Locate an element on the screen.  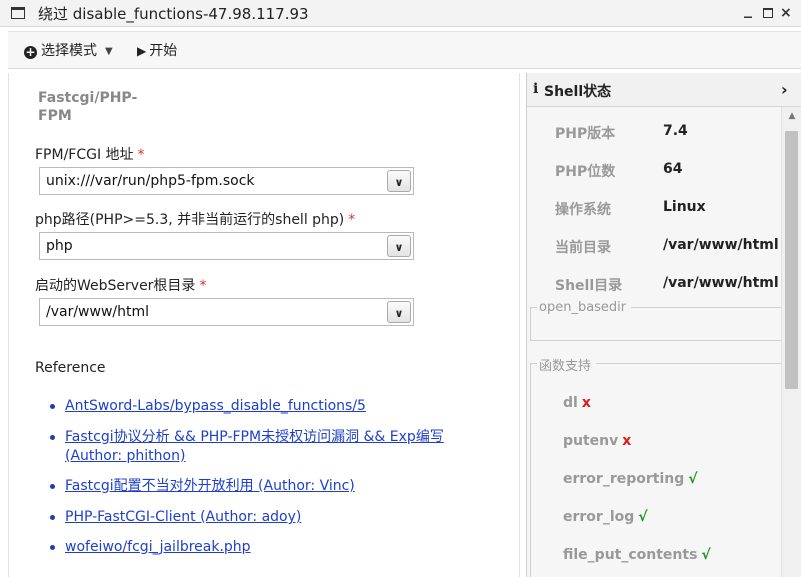
list-item: AntSword-Labs/bypass_disable_functions/5 is located at coordinates (267, 406).